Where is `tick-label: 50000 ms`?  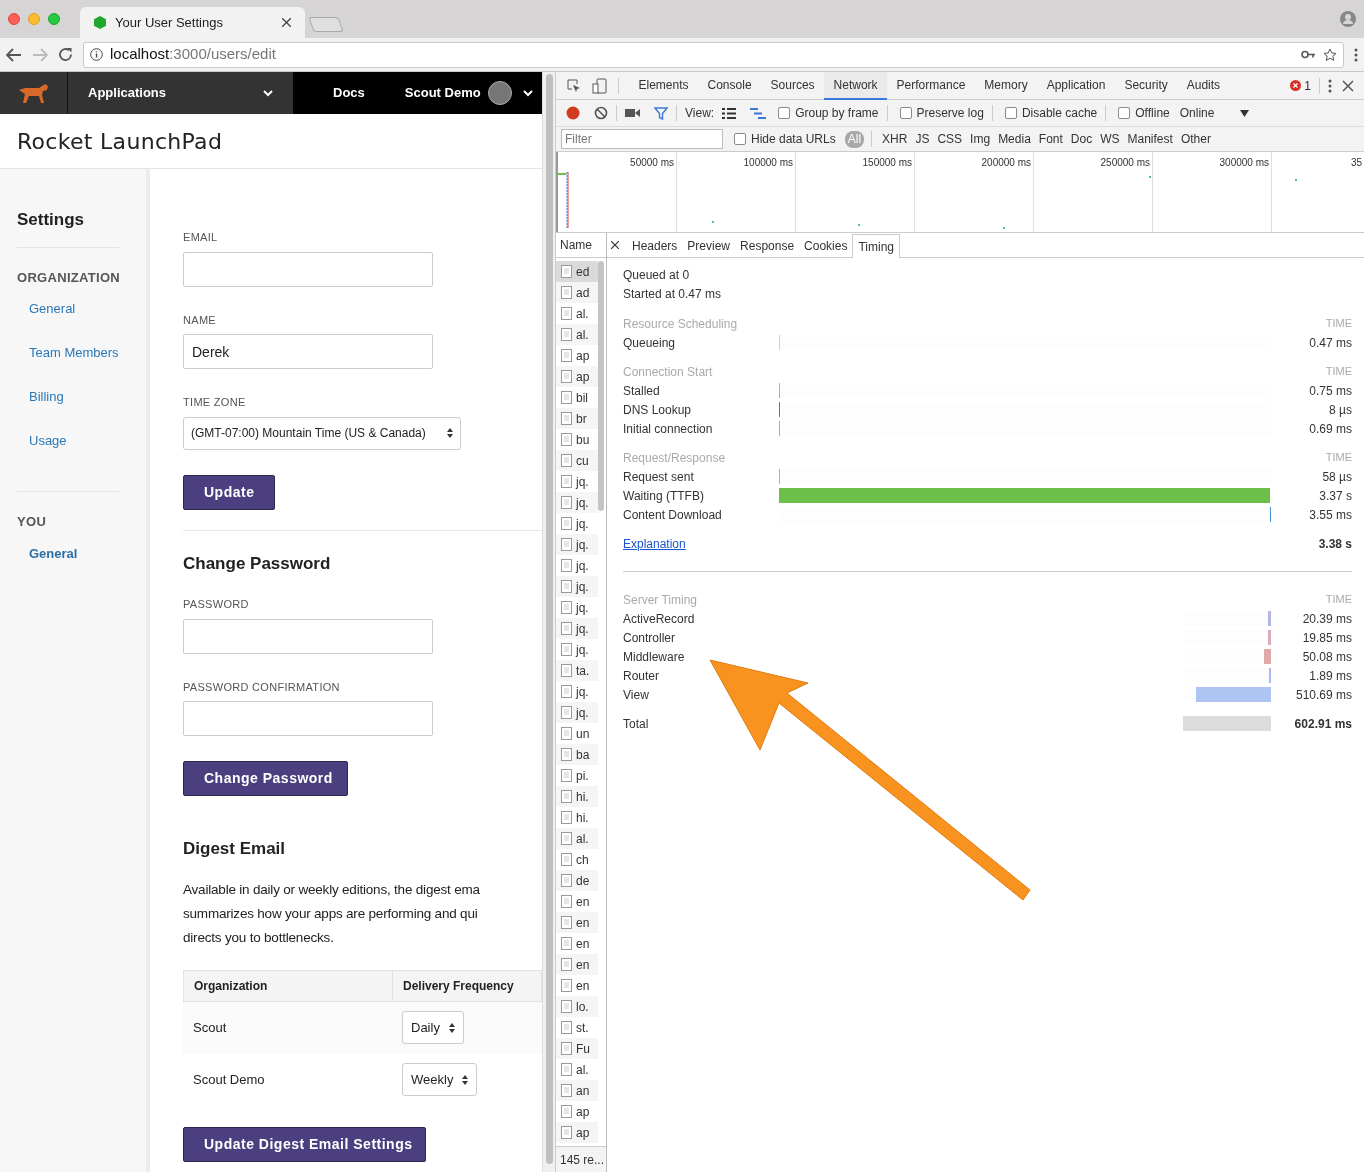 tick-label: 50000 ms is located at coordinates (652, 161).